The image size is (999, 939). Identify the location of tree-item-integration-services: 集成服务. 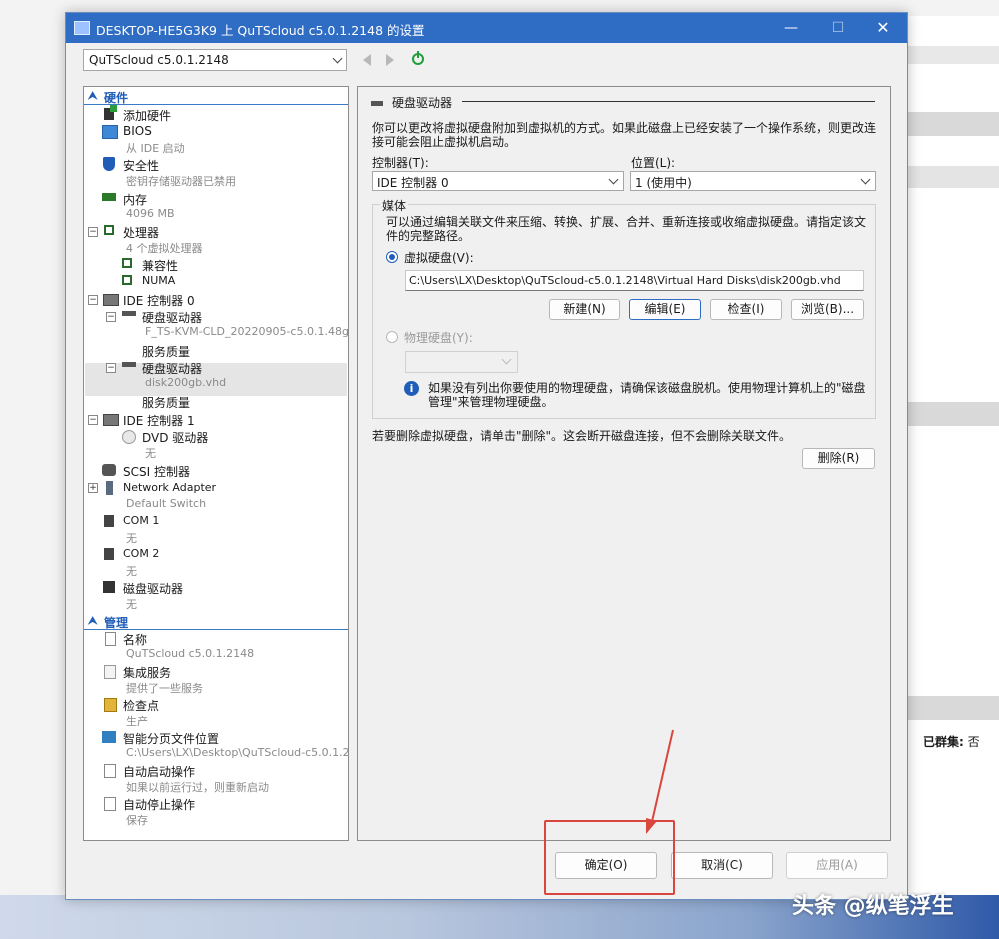
(147, 672).